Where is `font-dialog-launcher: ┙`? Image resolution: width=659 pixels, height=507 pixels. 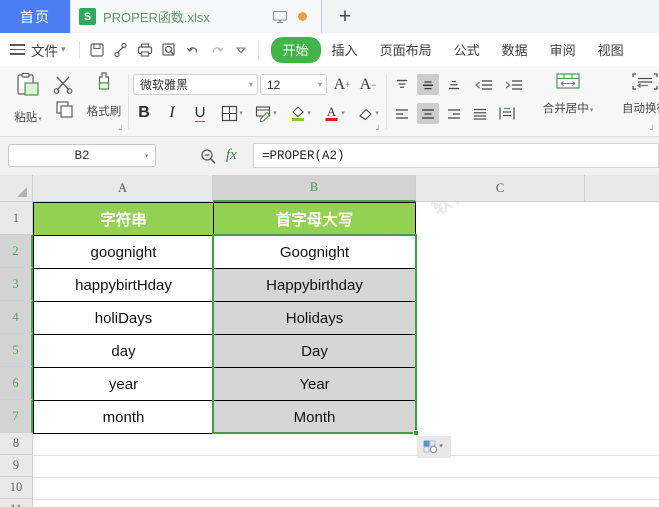
font-dialog-launcher: ┙ is located at coordinates (378, 129).